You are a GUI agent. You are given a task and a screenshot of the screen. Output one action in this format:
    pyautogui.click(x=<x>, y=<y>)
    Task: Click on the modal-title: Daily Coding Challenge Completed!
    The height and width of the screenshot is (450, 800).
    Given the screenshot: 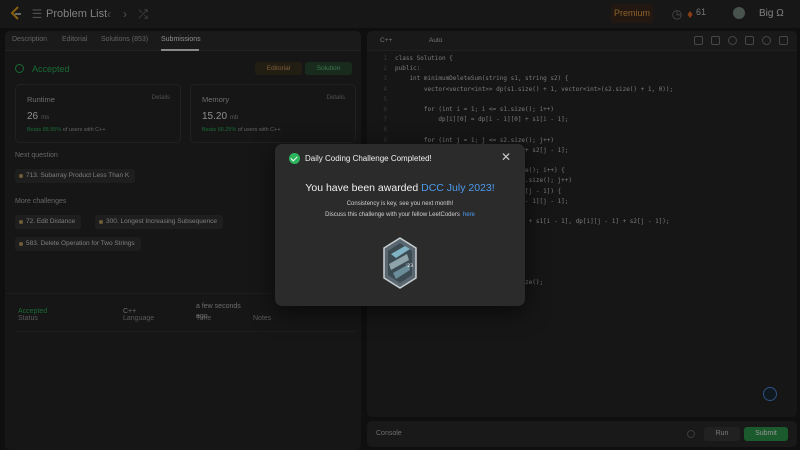 What is the action you would take?
    pyautogui.click(x=368, y=158)
    